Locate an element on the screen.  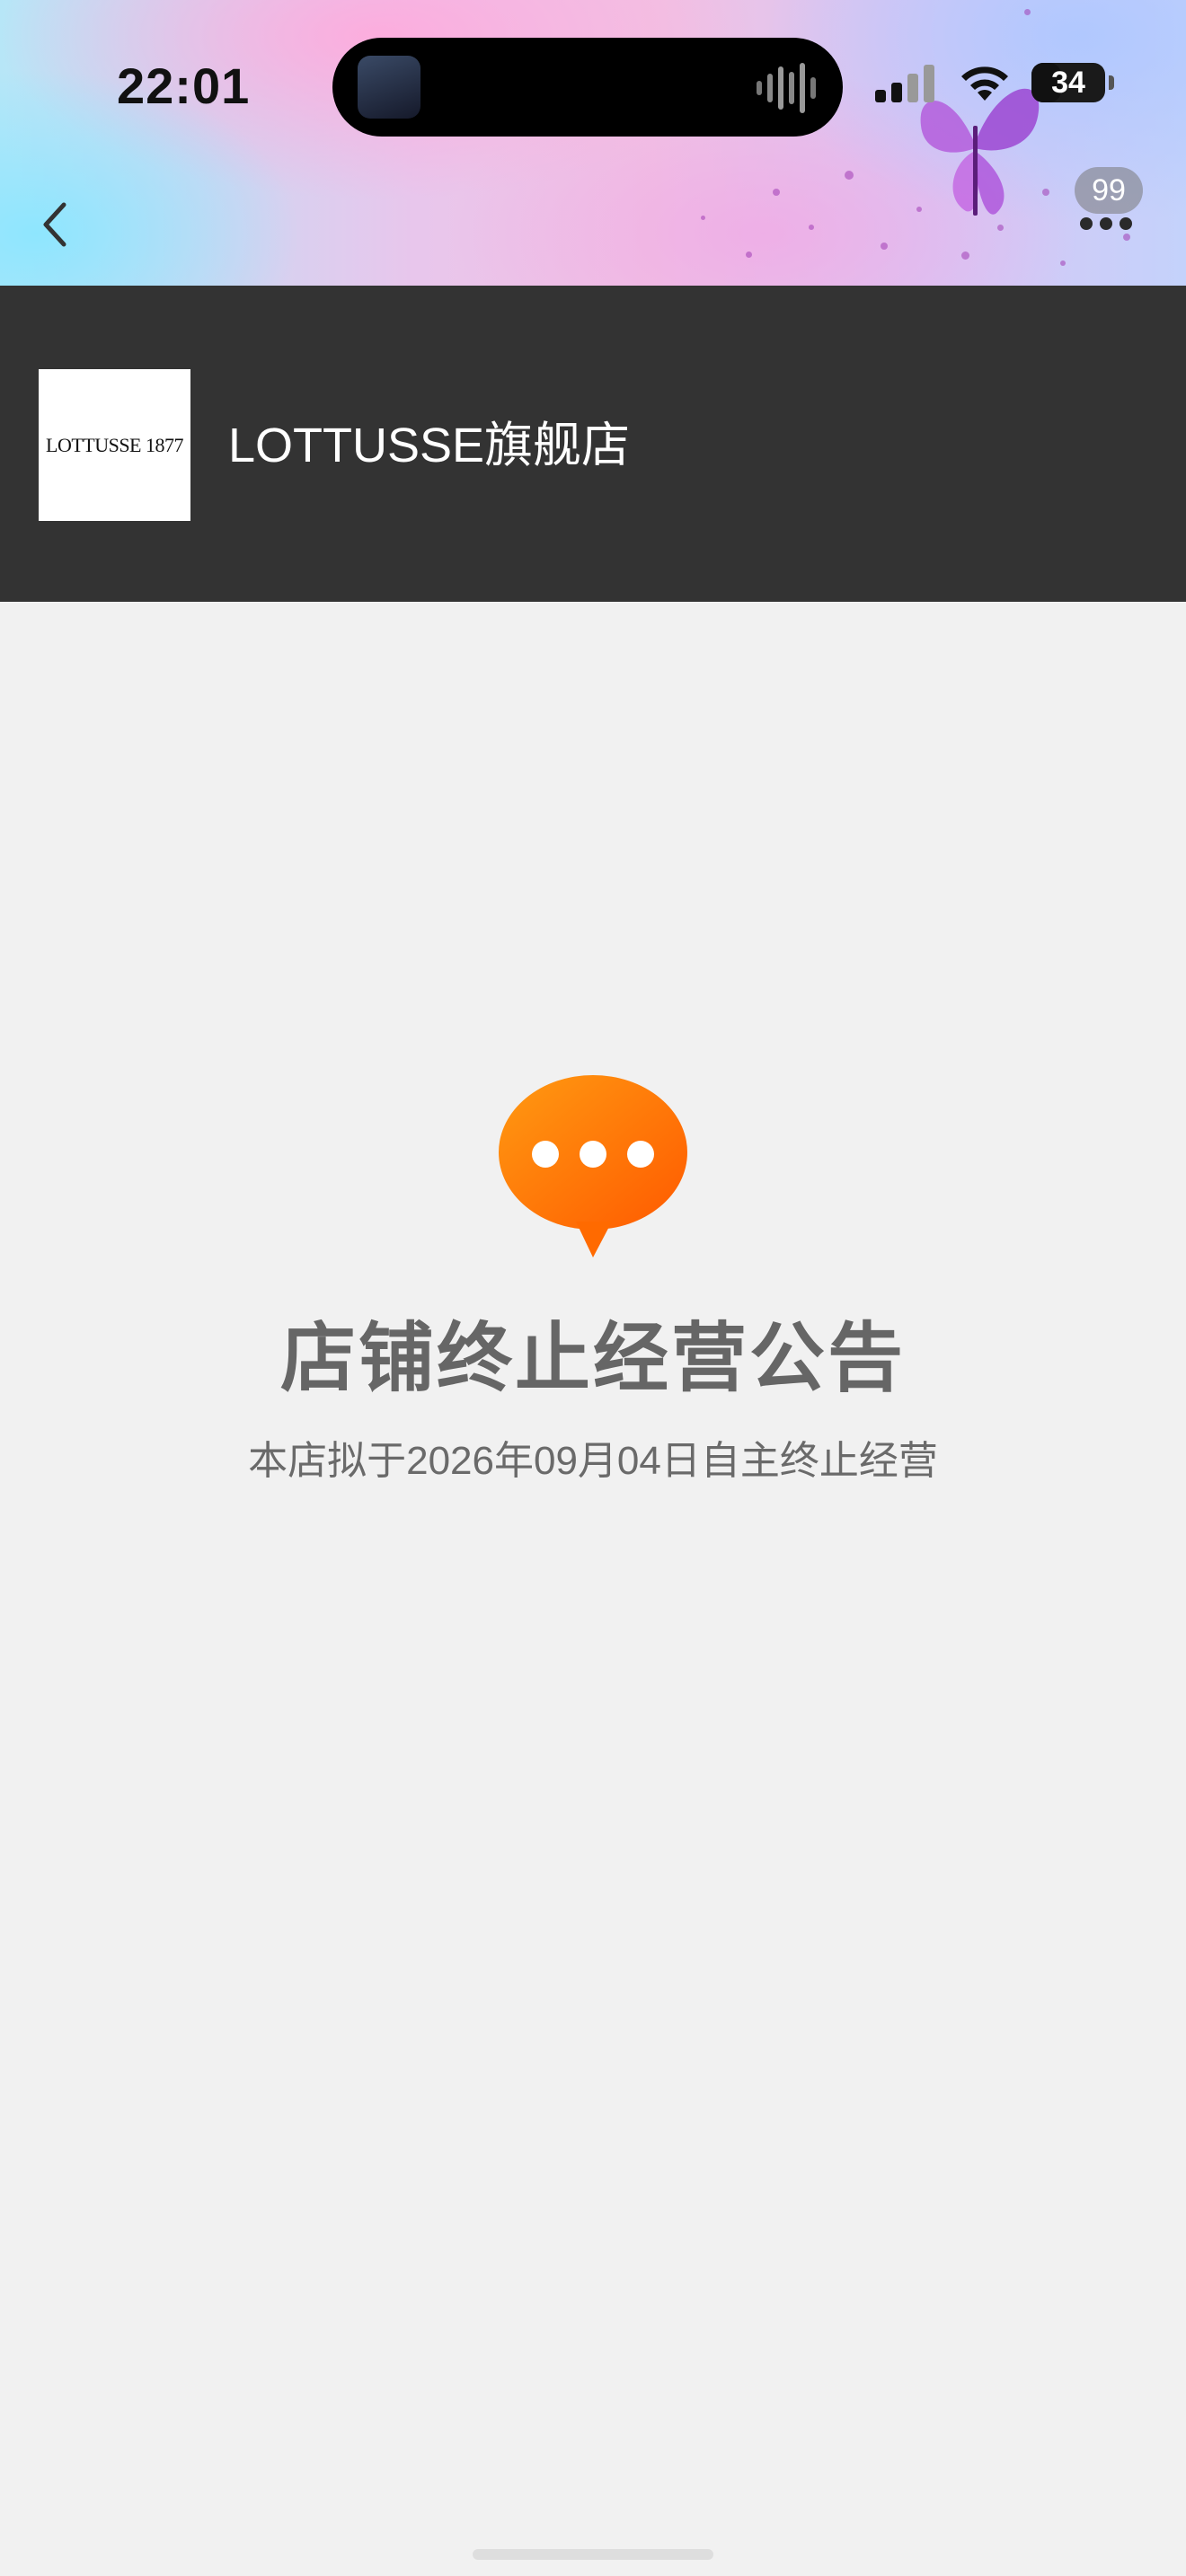
battery-level: 34 is located at coordinates (1068, 83).